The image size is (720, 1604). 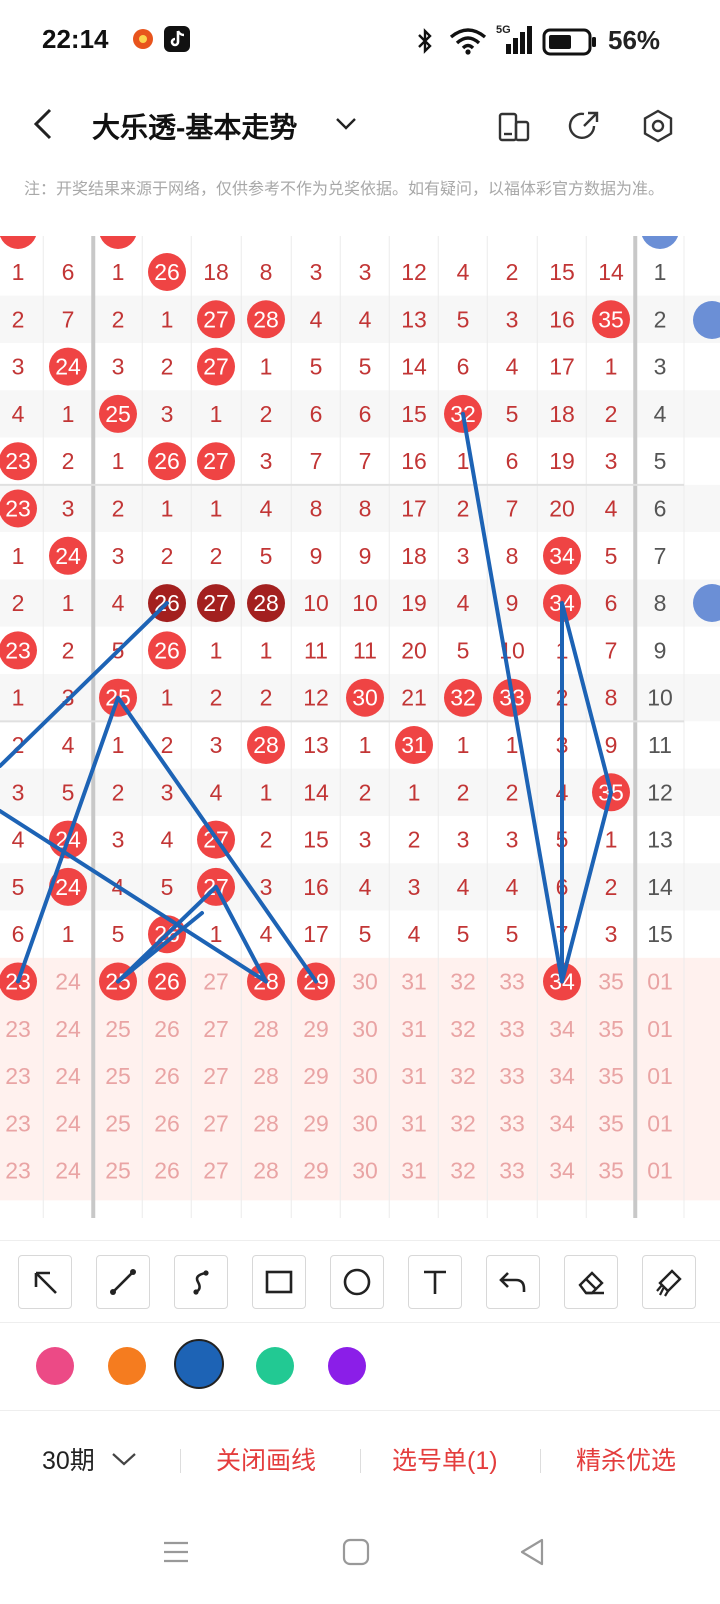 I want to click on title-bar: 大乐透-基本走势, so click(x=360, y=126).